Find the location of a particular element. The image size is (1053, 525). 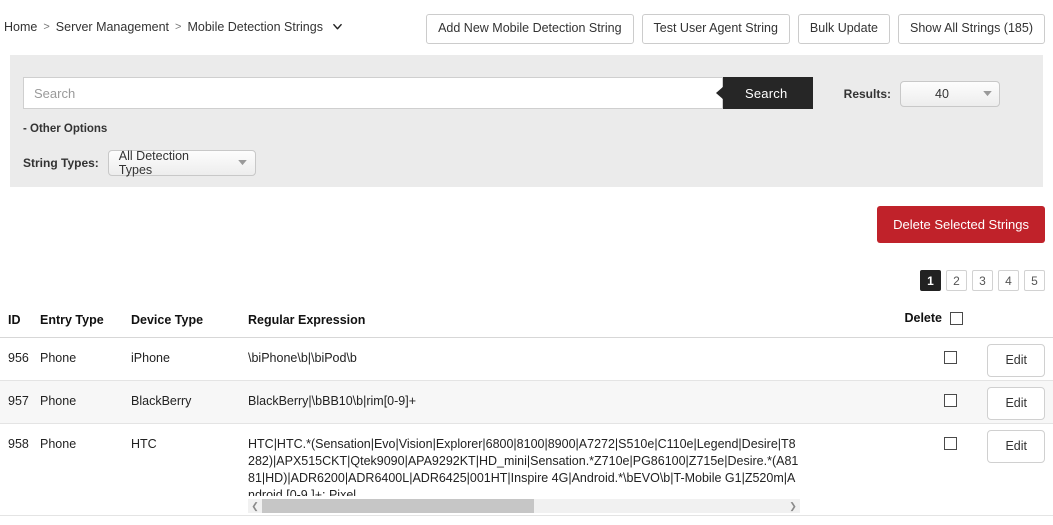

search-input is located at coordinates (373, 93).